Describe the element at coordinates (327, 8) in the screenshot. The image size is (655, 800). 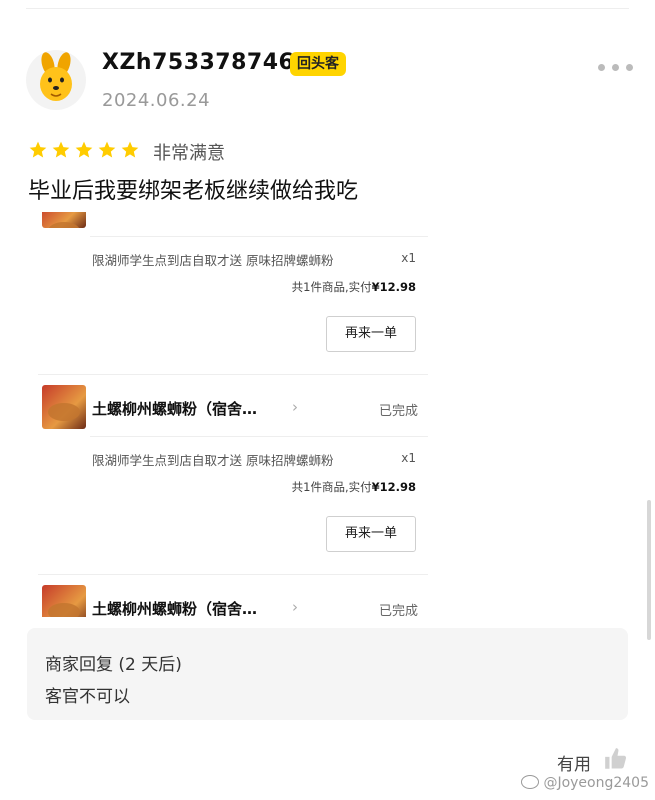
I see `top-divider` at that location.